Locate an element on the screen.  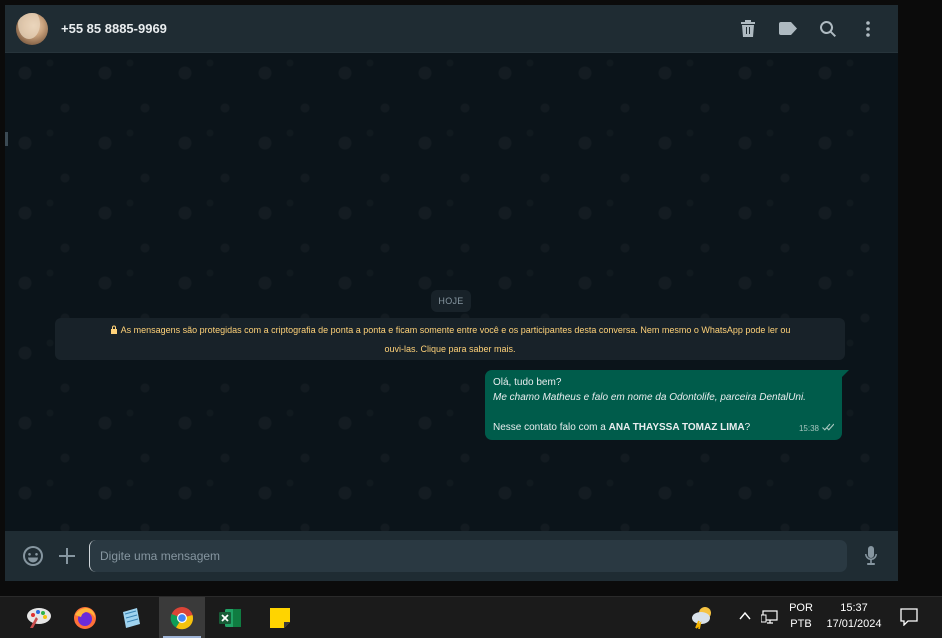
taskbar-chrome is located at coordinates (182, 617).